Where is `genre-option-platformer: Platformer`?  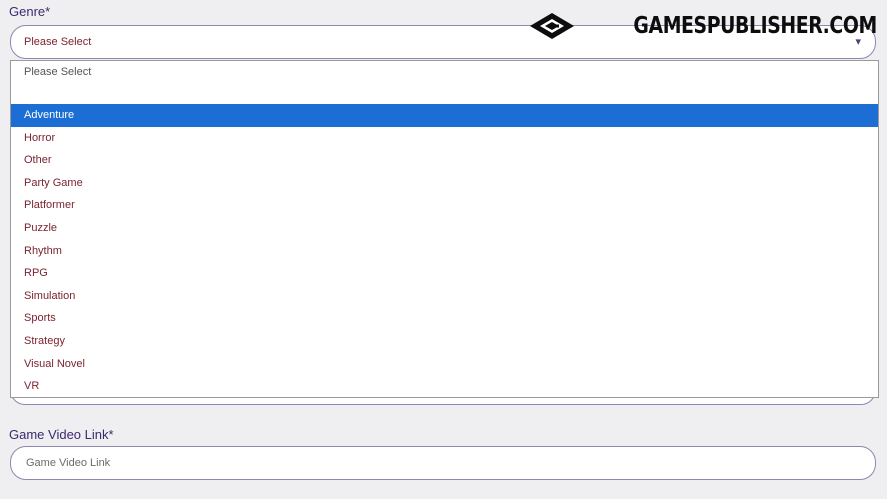 genre-option-platformer: Platformer is located at coordinates (444, 205).